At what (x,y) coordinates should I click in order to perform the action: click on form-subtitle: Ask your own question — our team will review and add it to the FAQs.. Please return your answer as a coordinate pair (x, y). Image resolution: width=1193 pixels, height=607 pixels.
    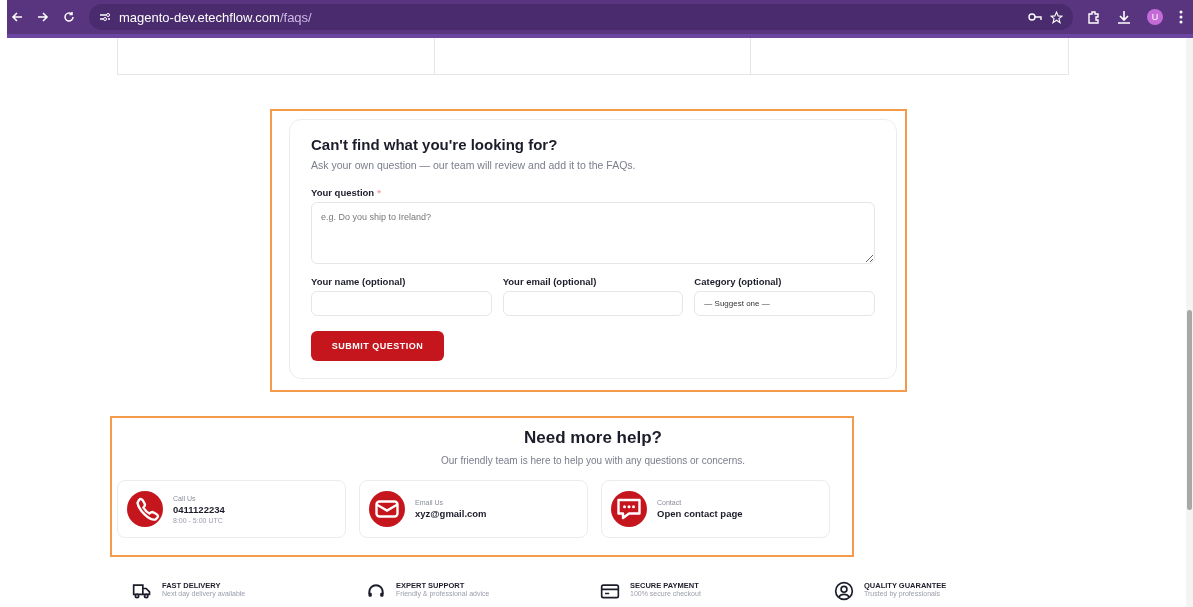
    Looking at the image, I should click on (474, 165).